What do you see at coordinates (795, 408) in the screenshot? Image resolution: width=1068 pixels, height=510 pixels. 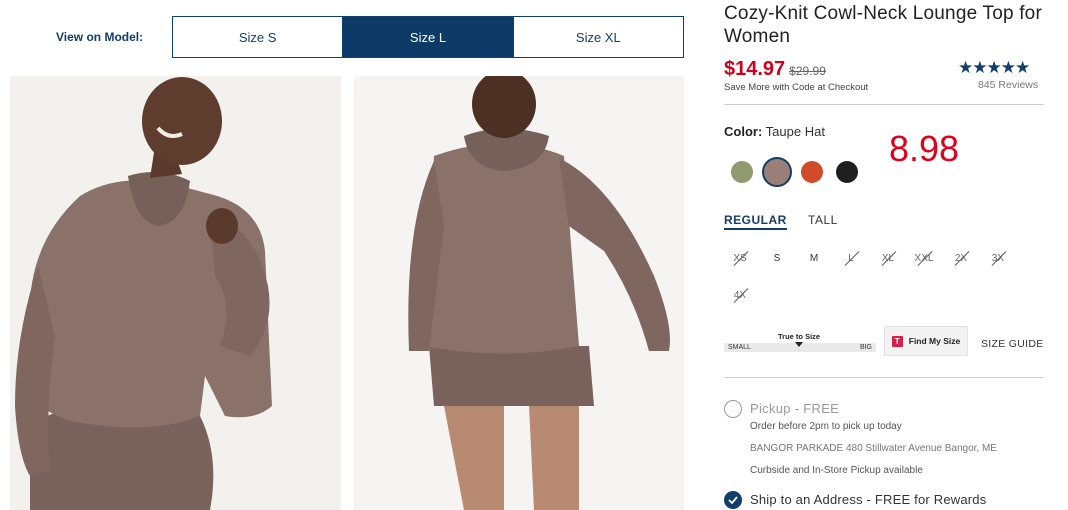 I see `pickup-title: Pickup - FREE` at bounding box center [795, 408].